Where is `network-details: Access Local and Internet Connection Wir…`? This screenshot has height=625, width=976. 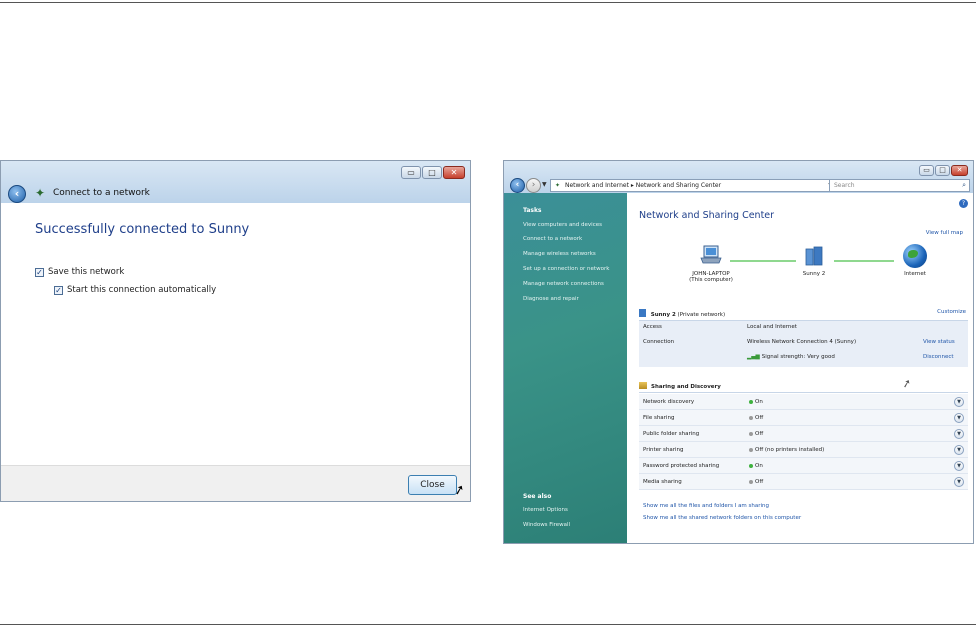
network-details: Access Local and Internet Connection Wir… is located at coordinates (803, 344).